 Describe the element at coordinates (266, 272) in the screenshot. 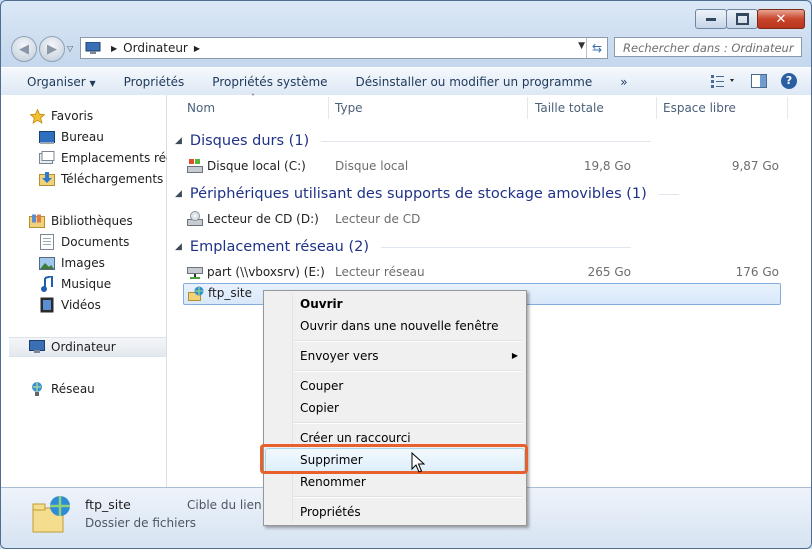

I see `drive-name: part (\\vboxsrv) (E:)` at that location.